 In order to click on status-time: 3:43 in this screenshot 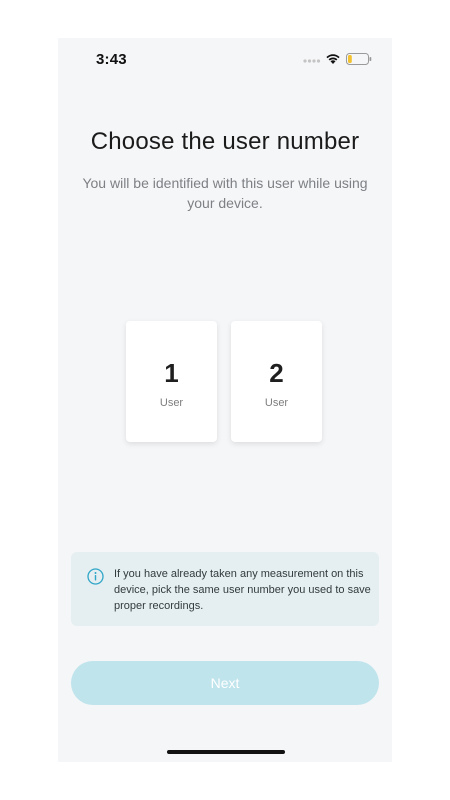, I will do `click(111, 59)`.